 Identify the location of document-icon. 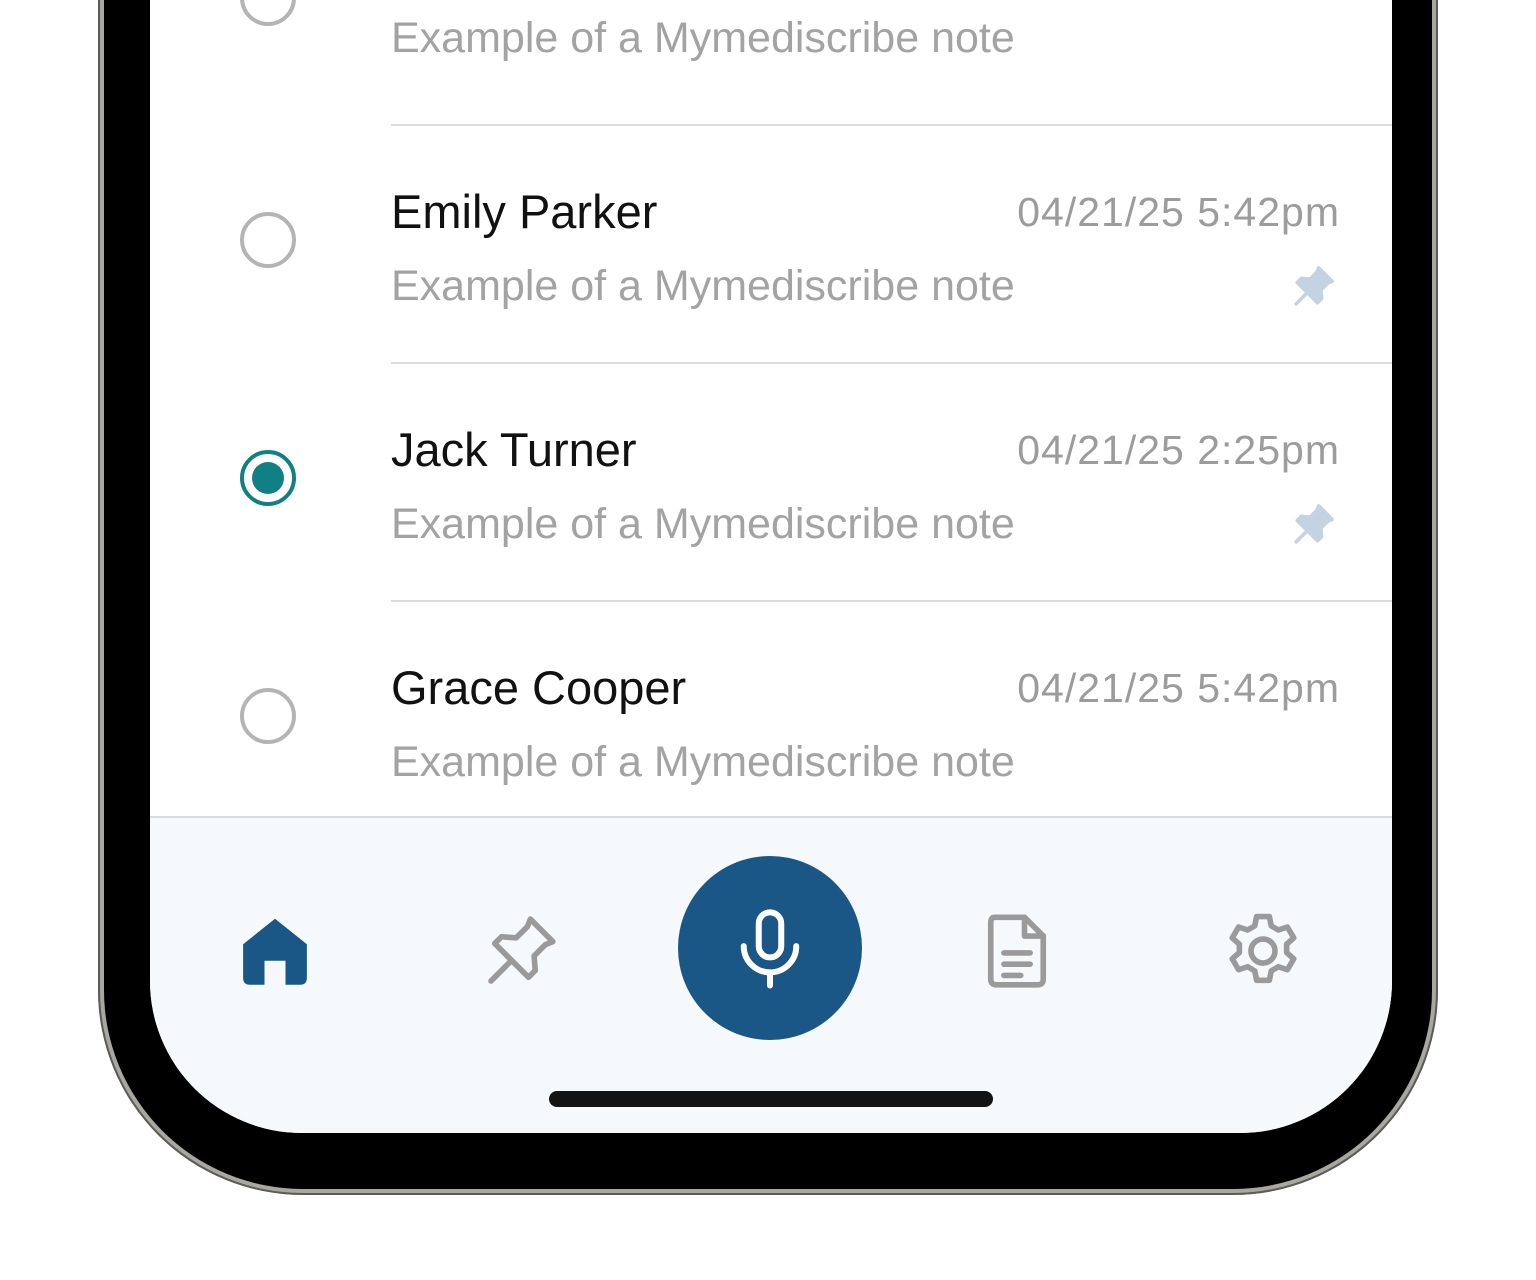
(1017, 951).